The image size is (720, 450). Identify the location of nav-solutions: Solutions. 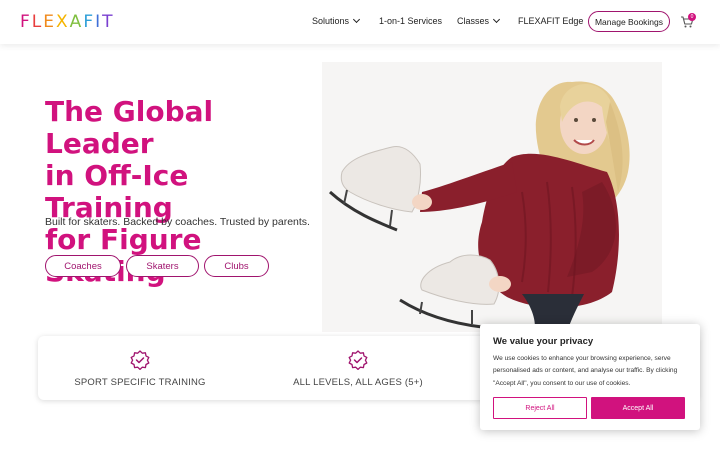
(336, 20).